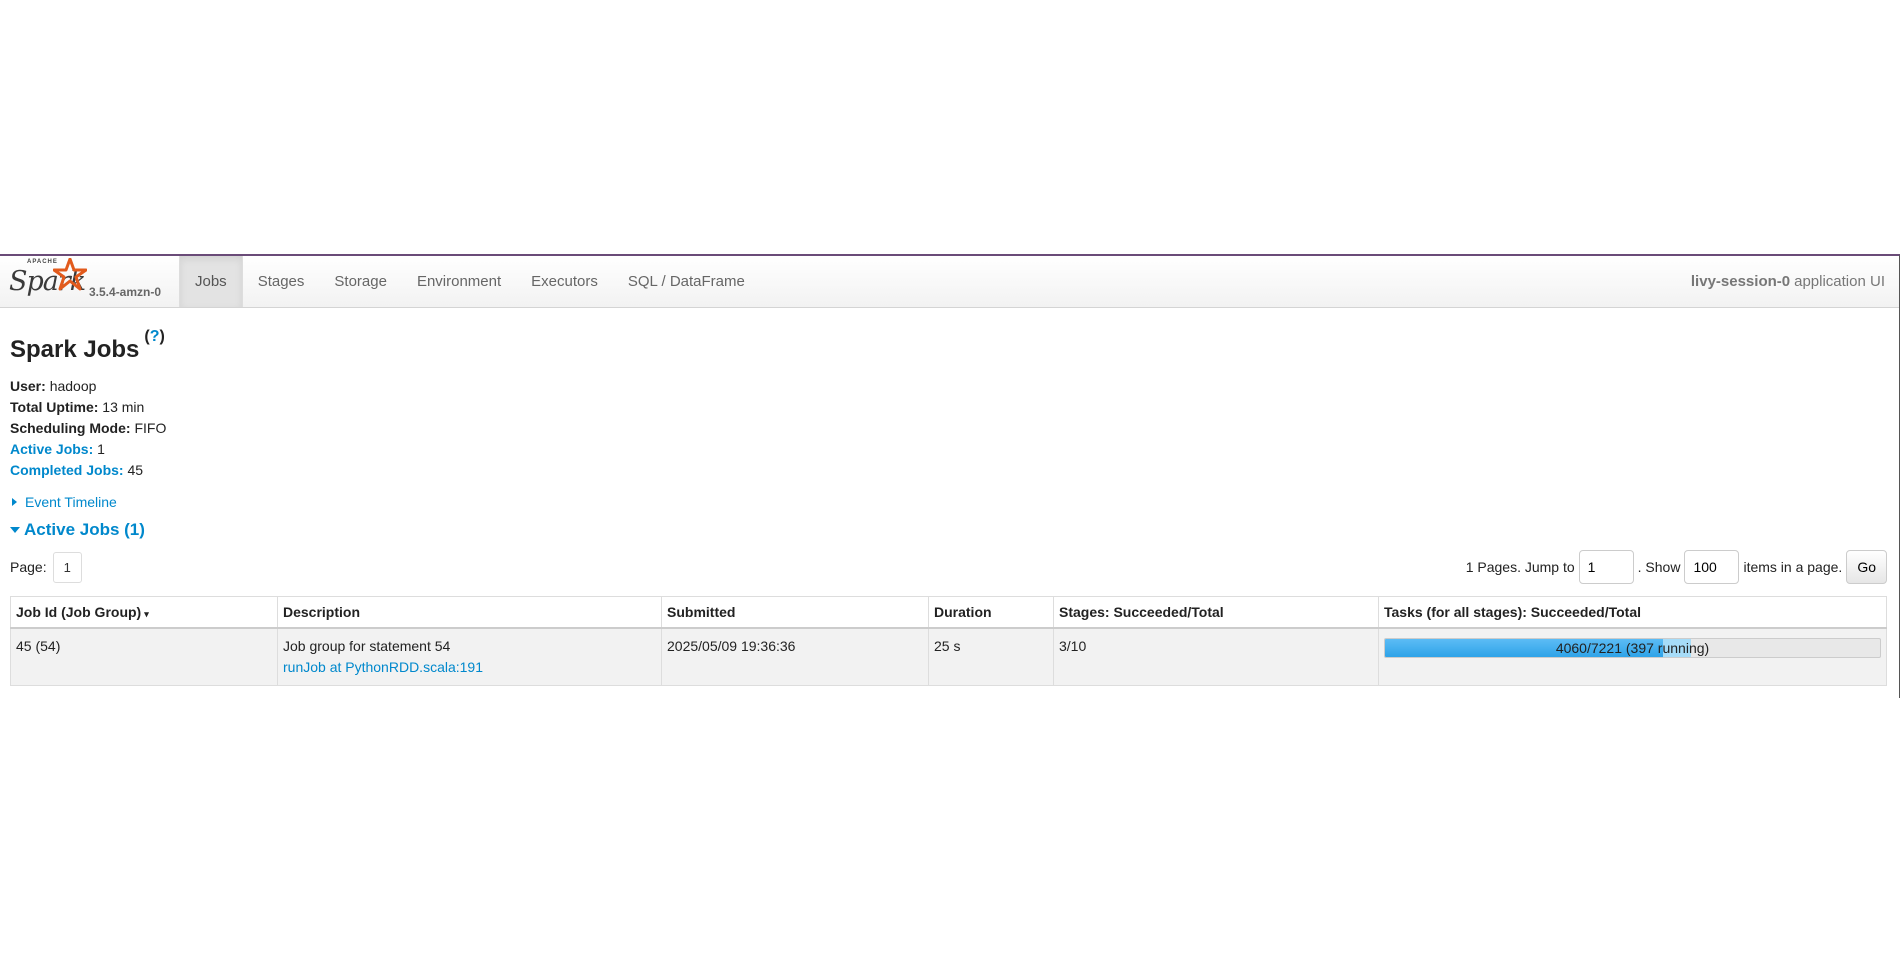  I want to click on col-duration: Duration, so click(991, 612).